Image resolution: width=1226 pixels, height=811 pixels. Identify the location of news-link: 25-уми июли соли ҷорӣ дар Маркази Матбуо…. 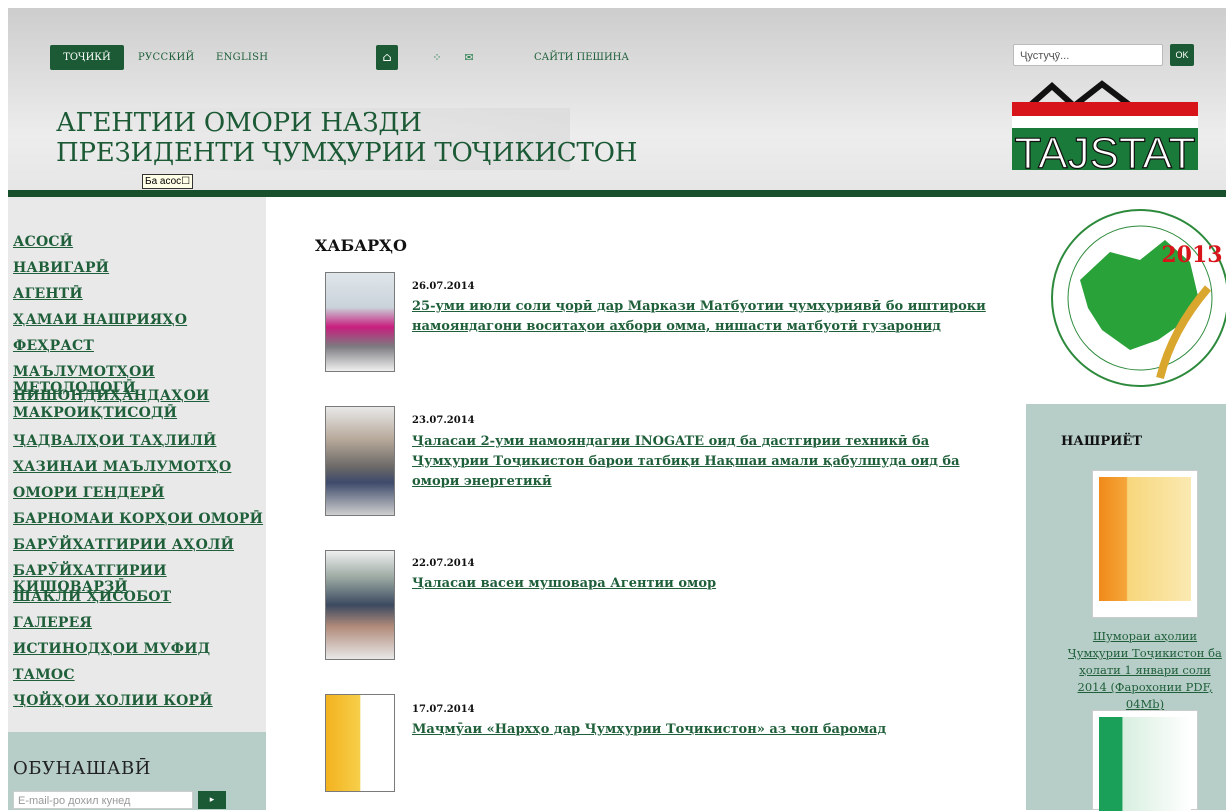
(707, 317).